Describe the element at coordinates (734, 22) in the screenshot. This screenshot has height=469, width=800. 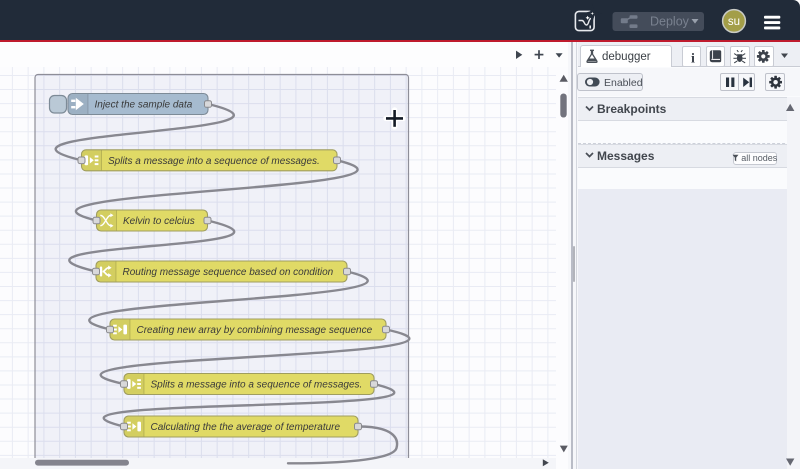
I see `svg-text: su` at that location.